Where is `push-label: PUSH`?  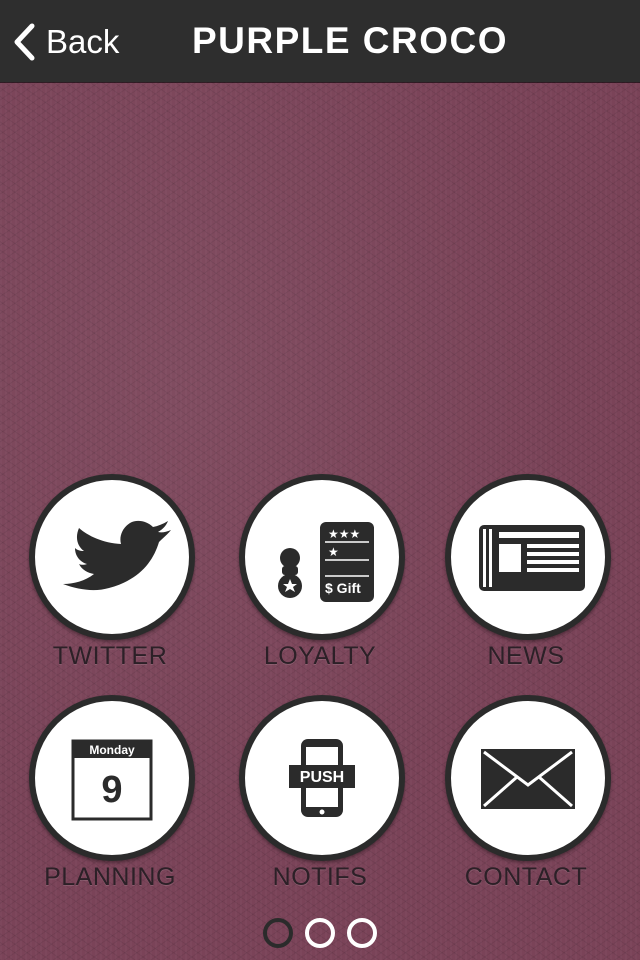
push-label: PUSH is located at coordinates (322, 777).